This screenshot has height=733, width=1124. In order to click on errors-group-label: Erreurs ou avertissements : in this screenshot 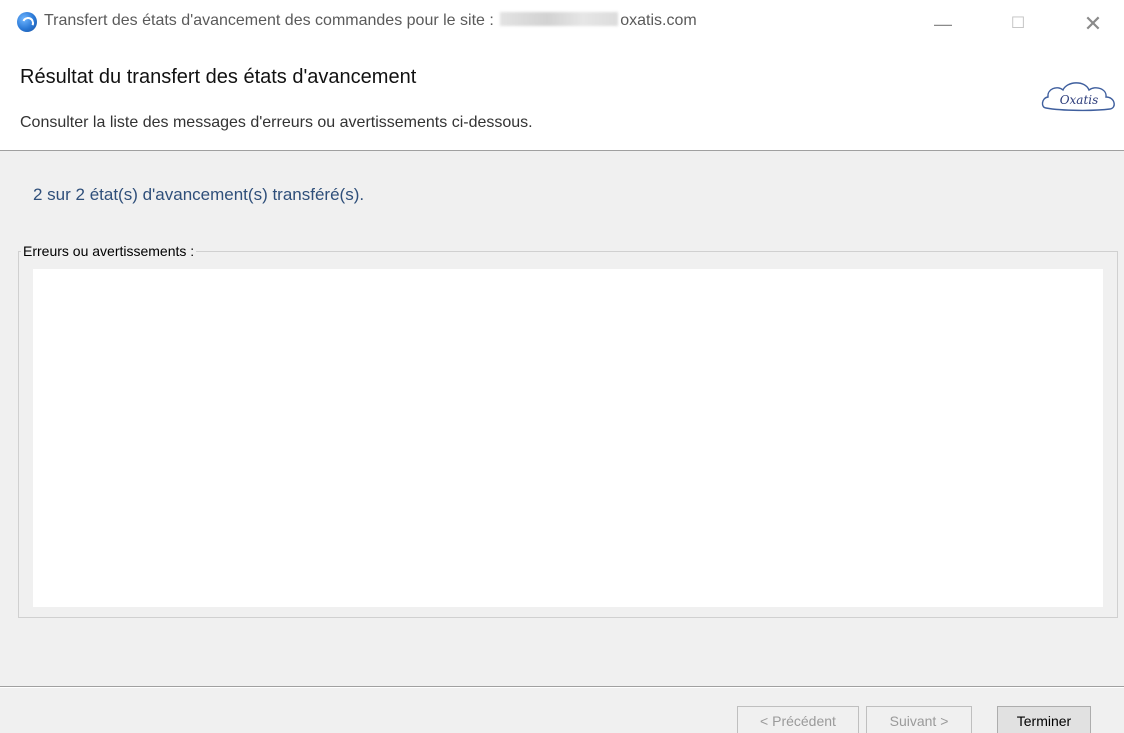, I will do `click(109, 251)`.